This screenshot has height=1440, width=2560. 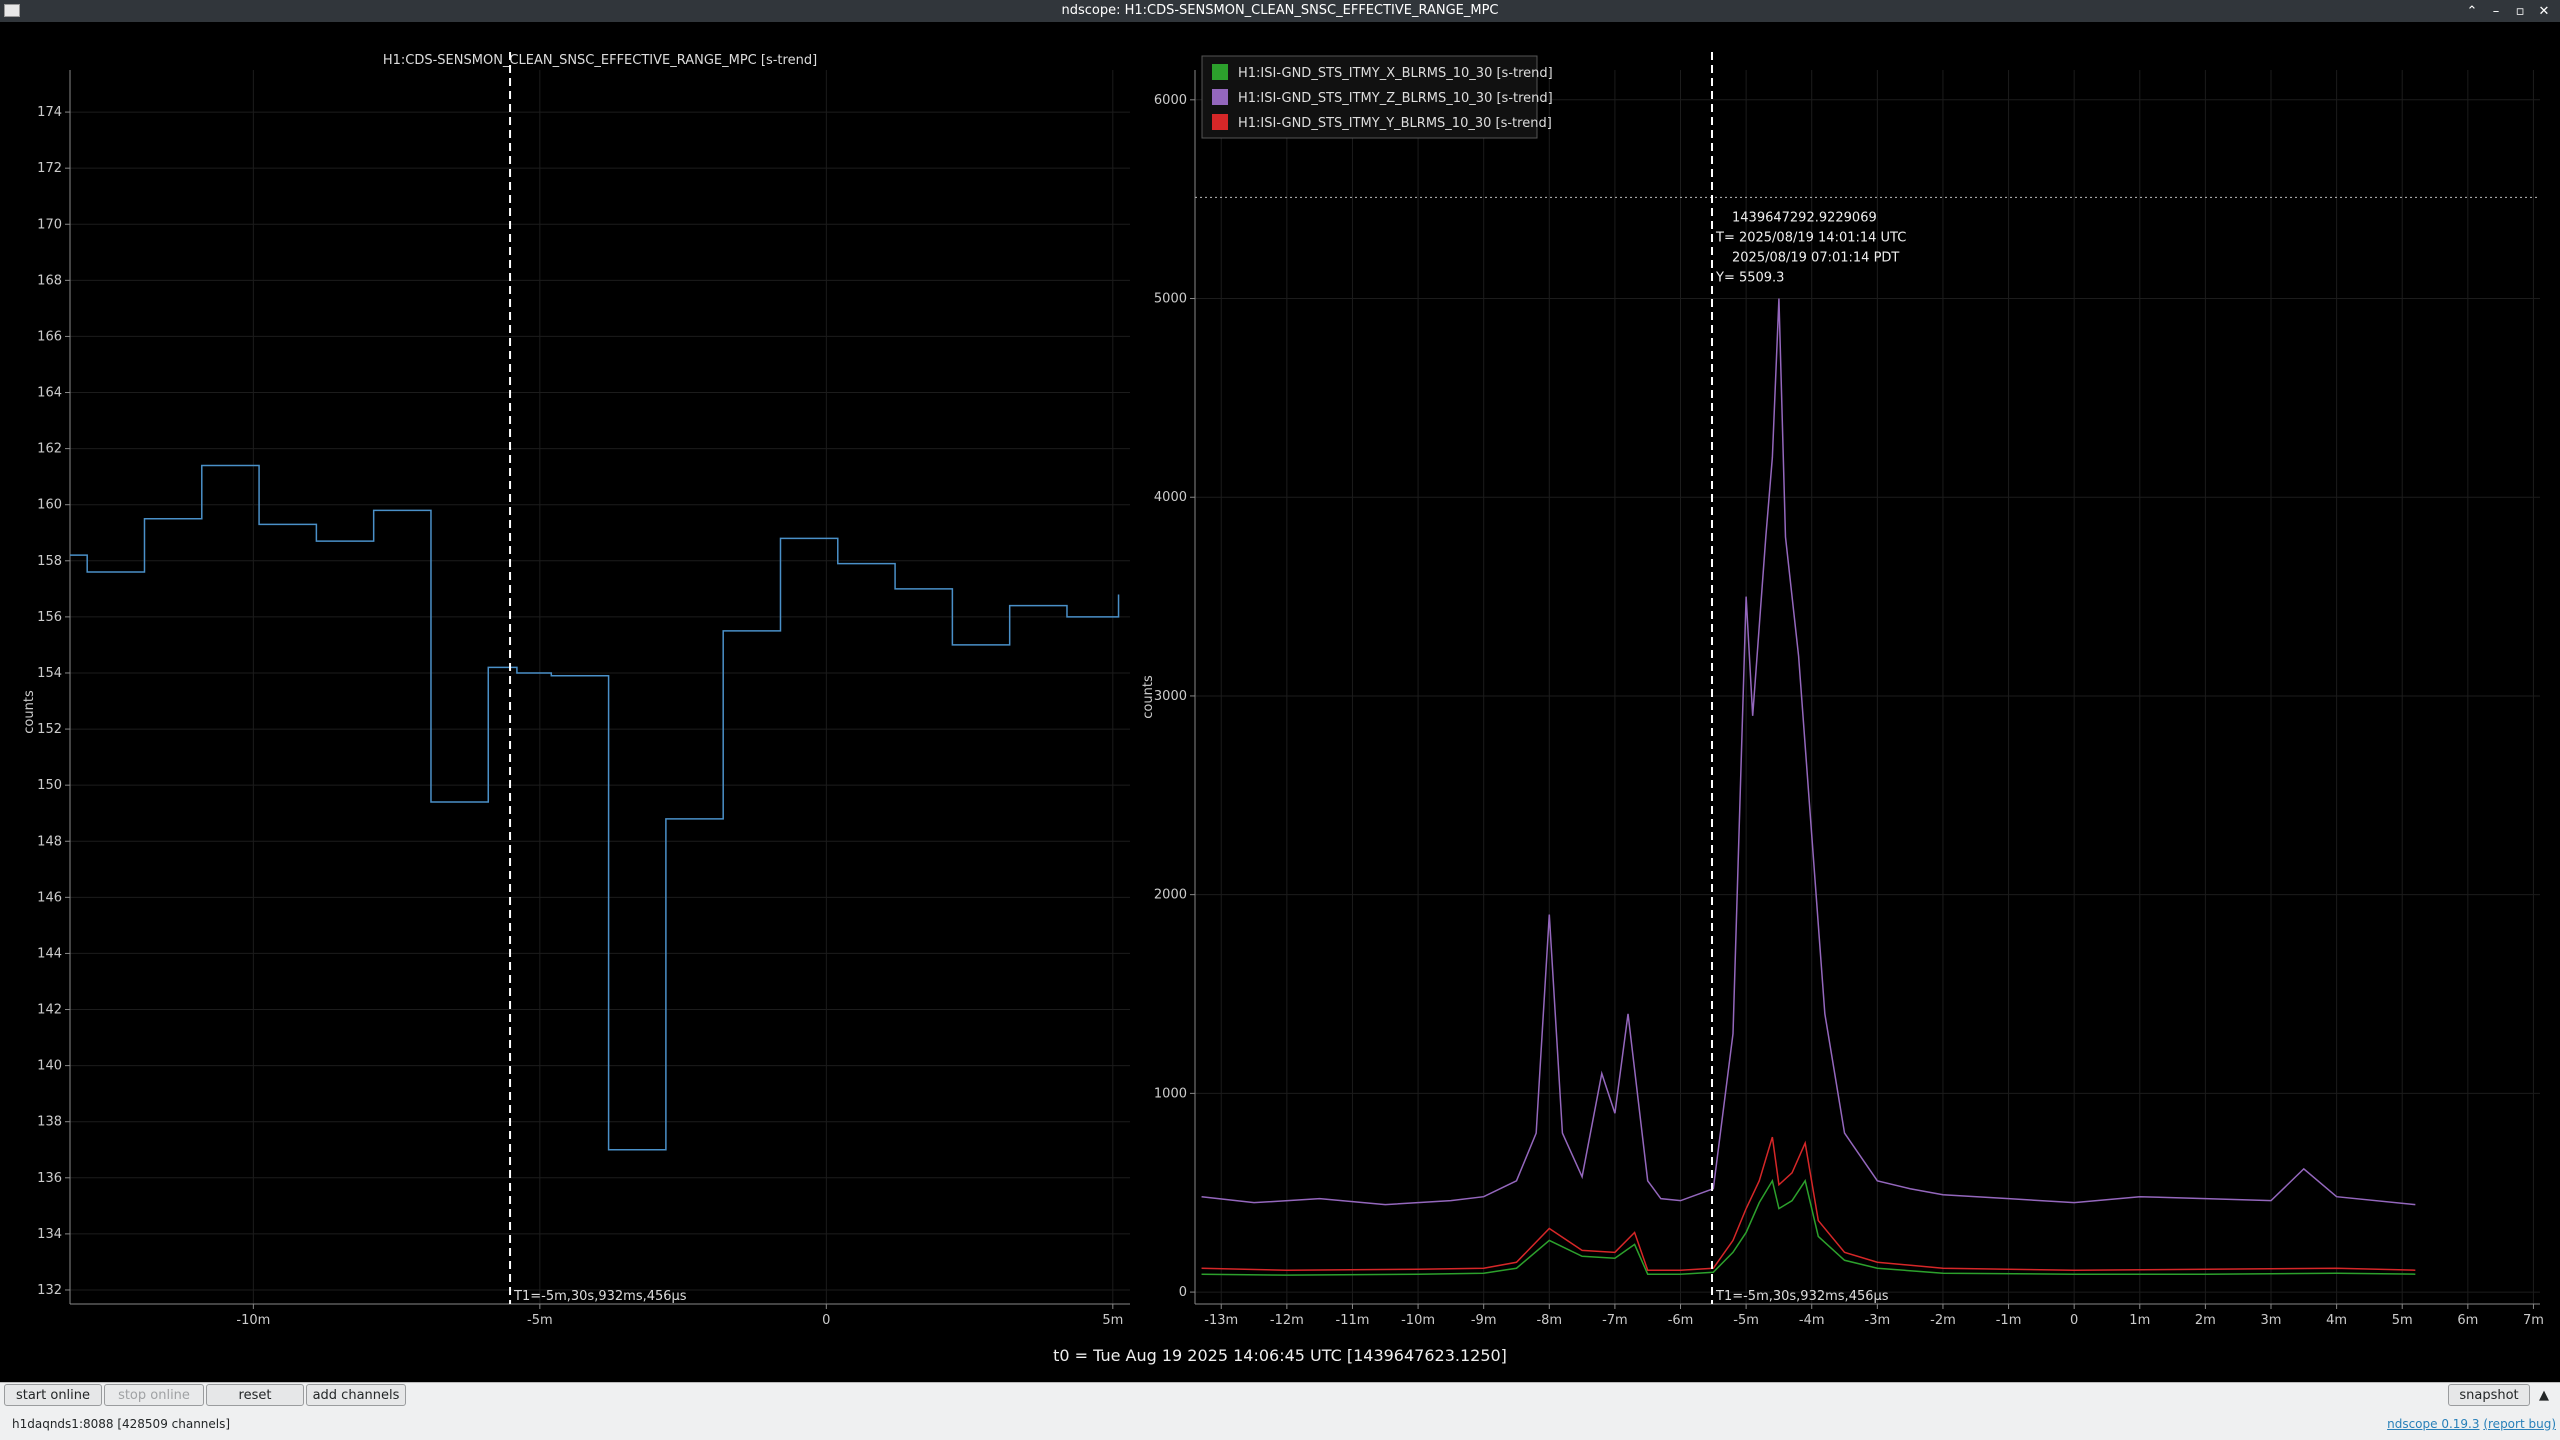 I want to click on add-channels-button: add channels, so click(x=356, y=1395).